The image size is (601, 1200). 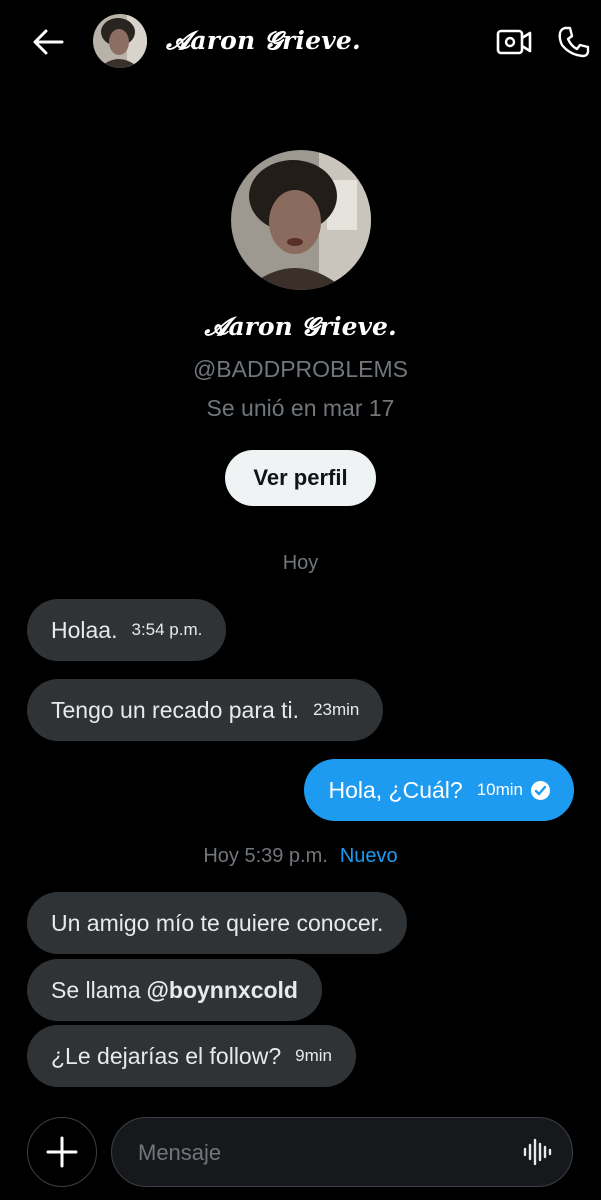 I want to click on plus-icon, so click(x=62, y=1152).